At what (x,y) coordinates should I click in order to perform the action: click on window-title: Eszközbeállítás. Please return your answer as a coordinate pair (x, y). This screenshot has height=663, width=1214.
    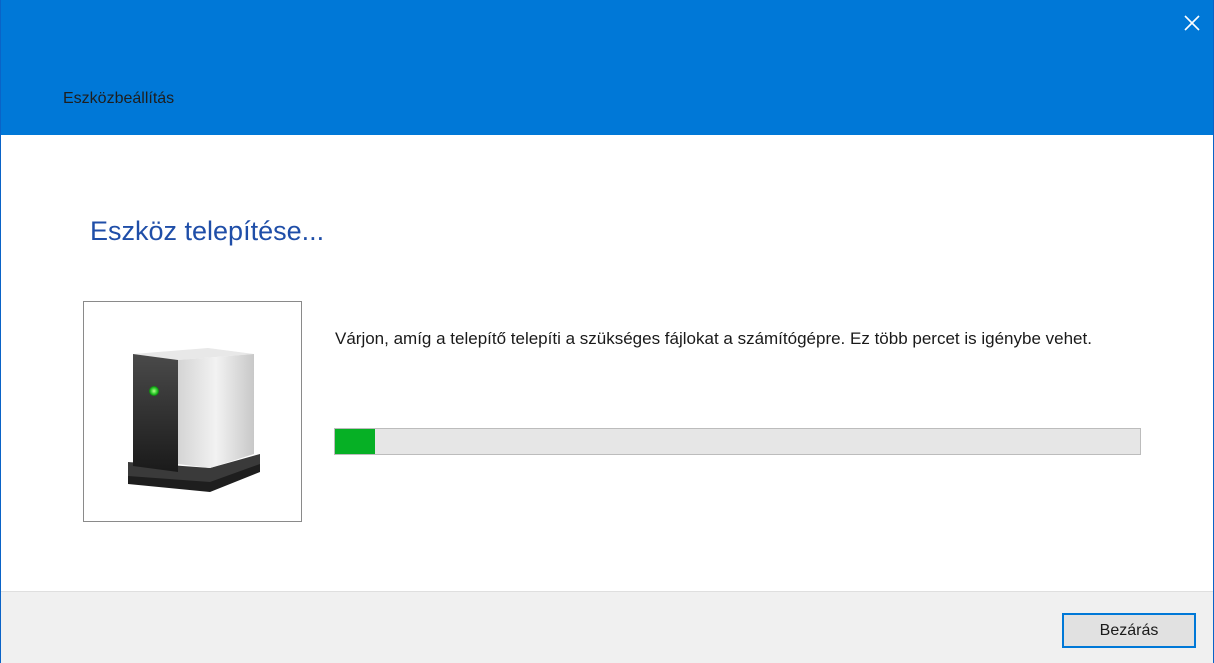
    Looking at the image, I should click on (119, 98).